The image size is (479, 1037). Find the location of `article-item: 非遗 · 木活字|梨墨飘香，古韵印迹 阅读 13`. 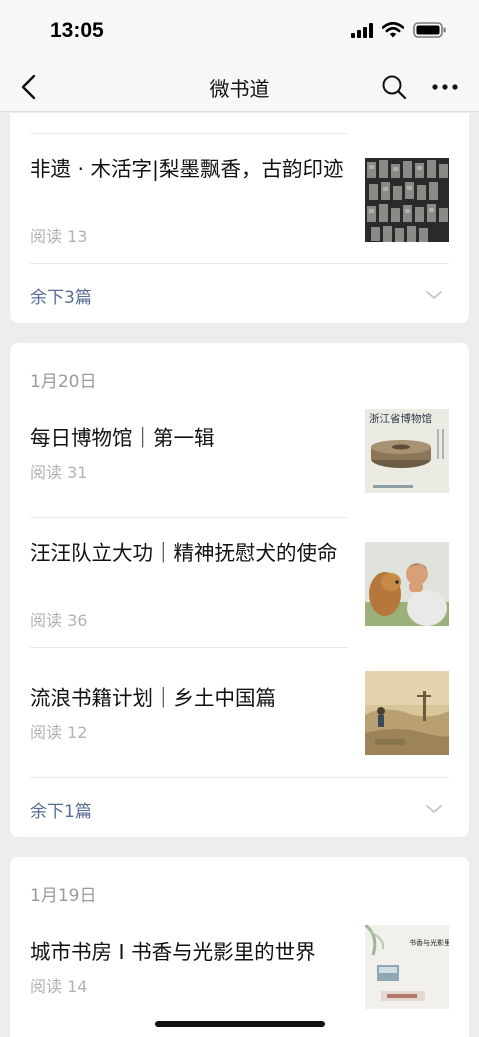

article-item: 非遗 · 木活字|梨墨飘香，古韵印迹 阅读 13 is located at coordinates (239, 203).